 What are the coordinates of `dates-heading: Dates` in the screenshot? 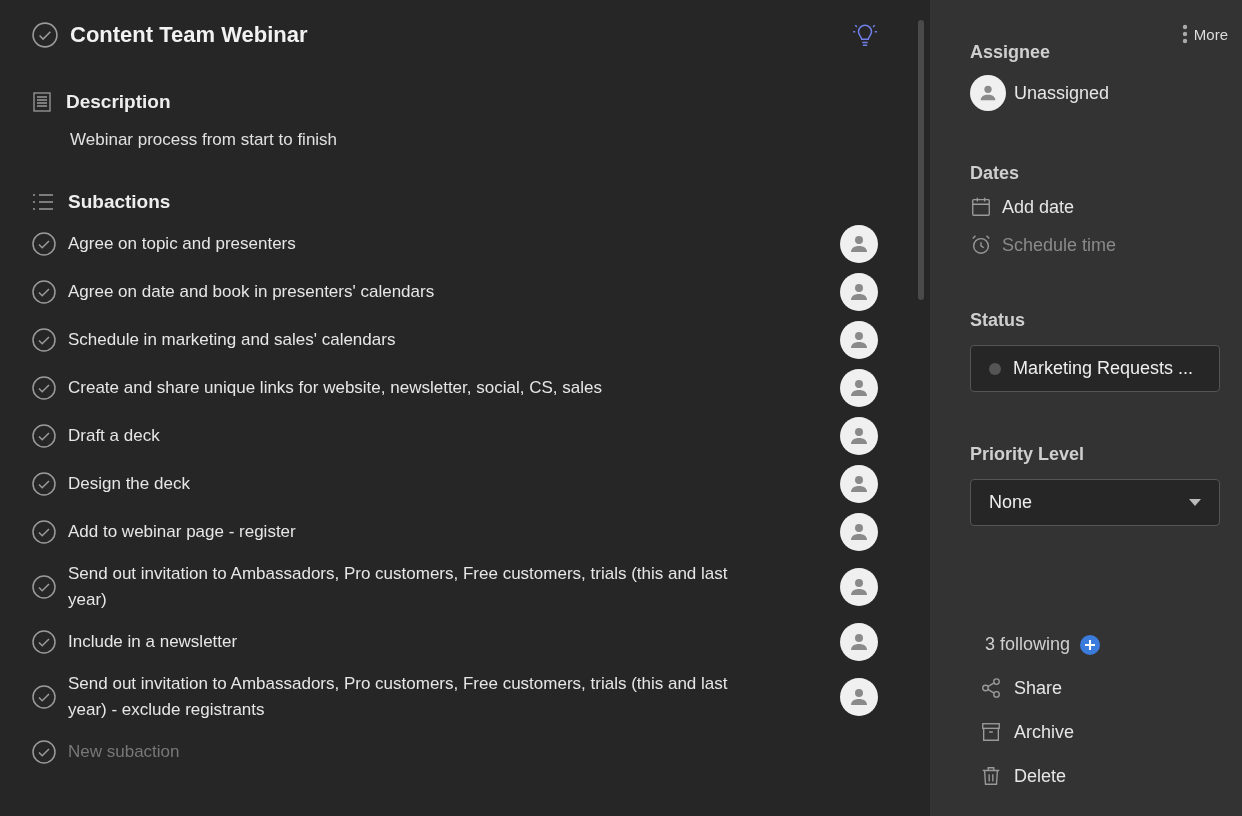 It's located at (995, 173).